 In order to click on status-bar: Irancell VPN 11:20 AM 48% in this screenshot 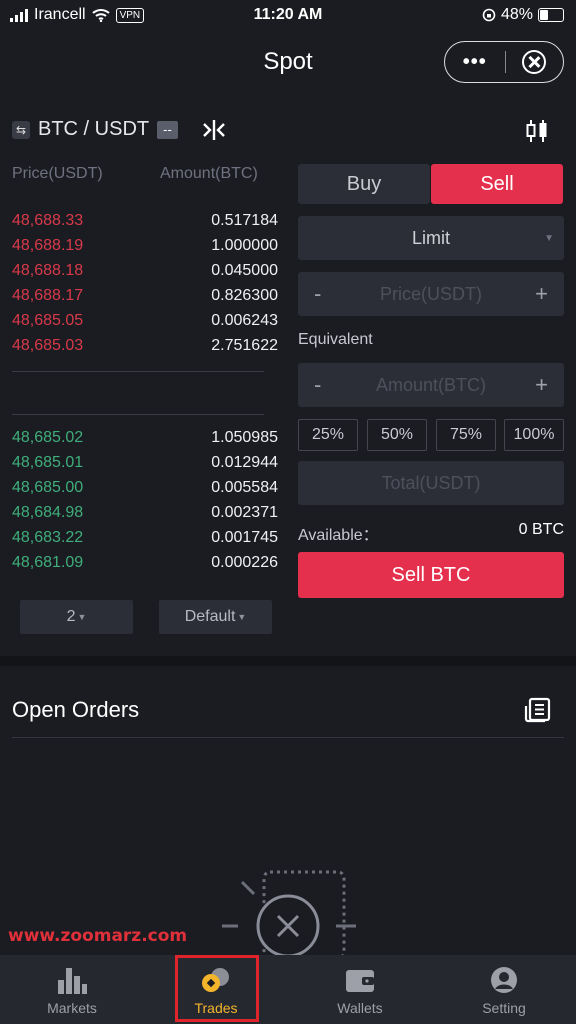, I will do `click(288, 15)`.